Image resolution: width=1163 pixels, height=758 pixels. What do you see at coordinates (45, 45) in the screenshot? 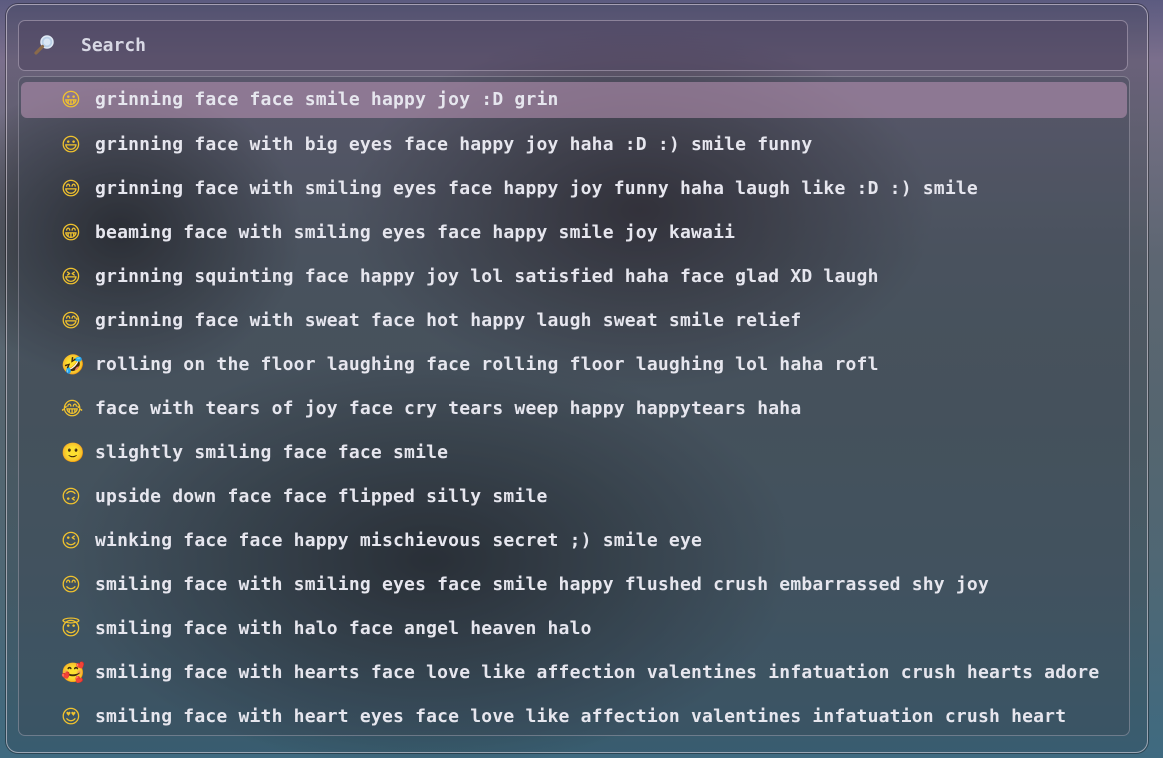
I see `magnifying-glass-icon` at bounding box center [45, 45].